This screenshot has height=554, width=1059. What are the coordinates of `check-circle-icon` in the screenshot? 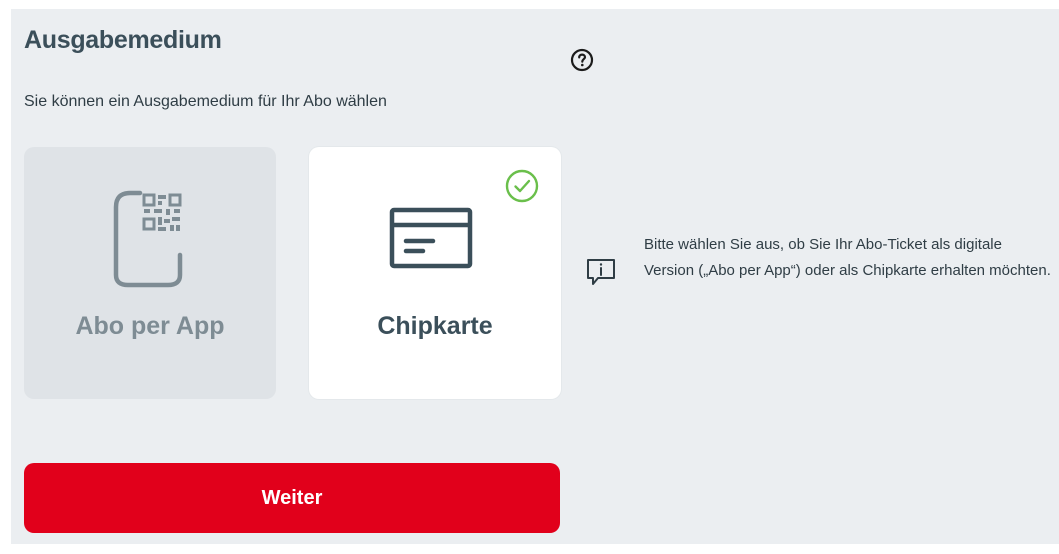 It's located at (522, 186).